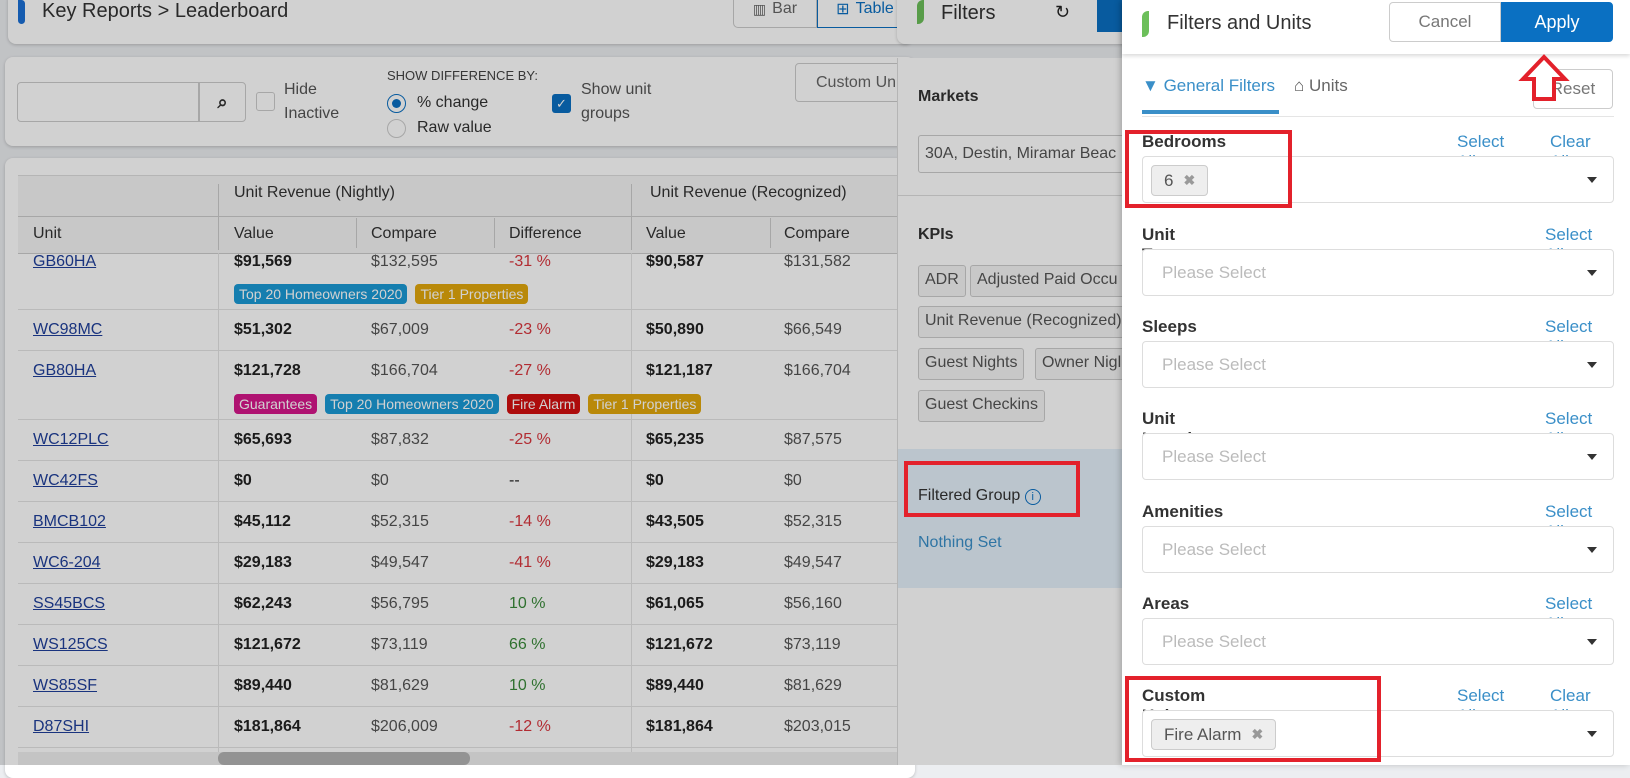 The image size is (1630, 778). Describe the element at coordinates (1378, 549) in the screenshot. I see `amenities-select: Please Select` at that location.